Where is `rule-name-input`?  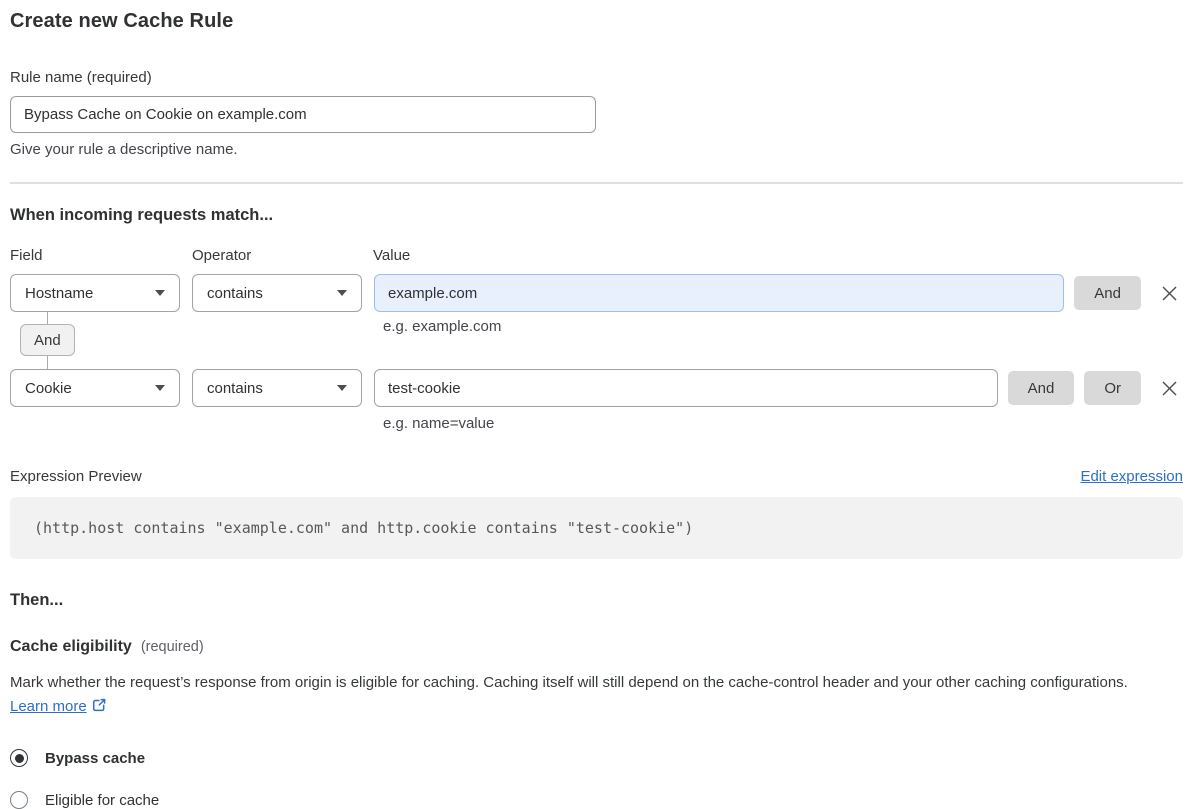
rule-name-input is located at coordinates (303, 114).